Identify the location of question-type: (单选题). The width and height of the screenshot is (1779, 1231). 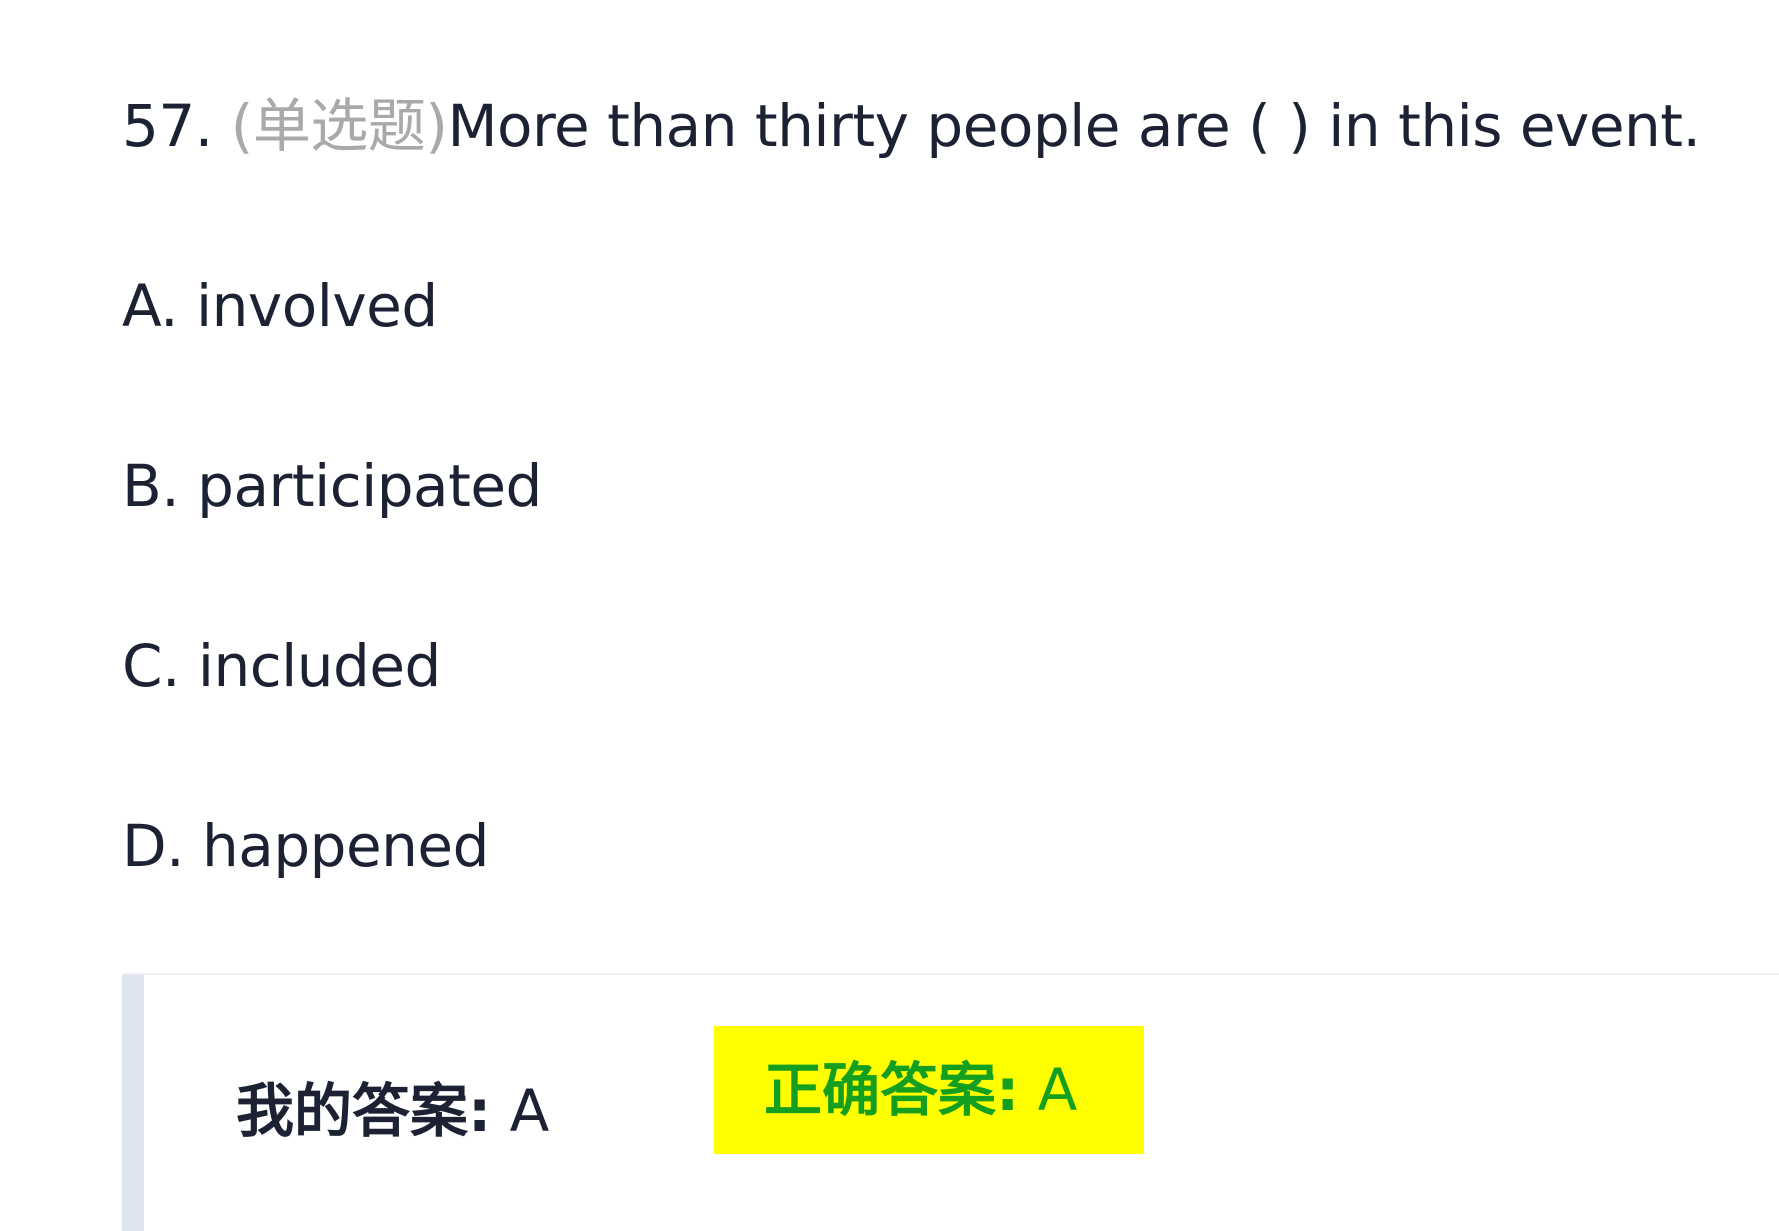
(339, 126).